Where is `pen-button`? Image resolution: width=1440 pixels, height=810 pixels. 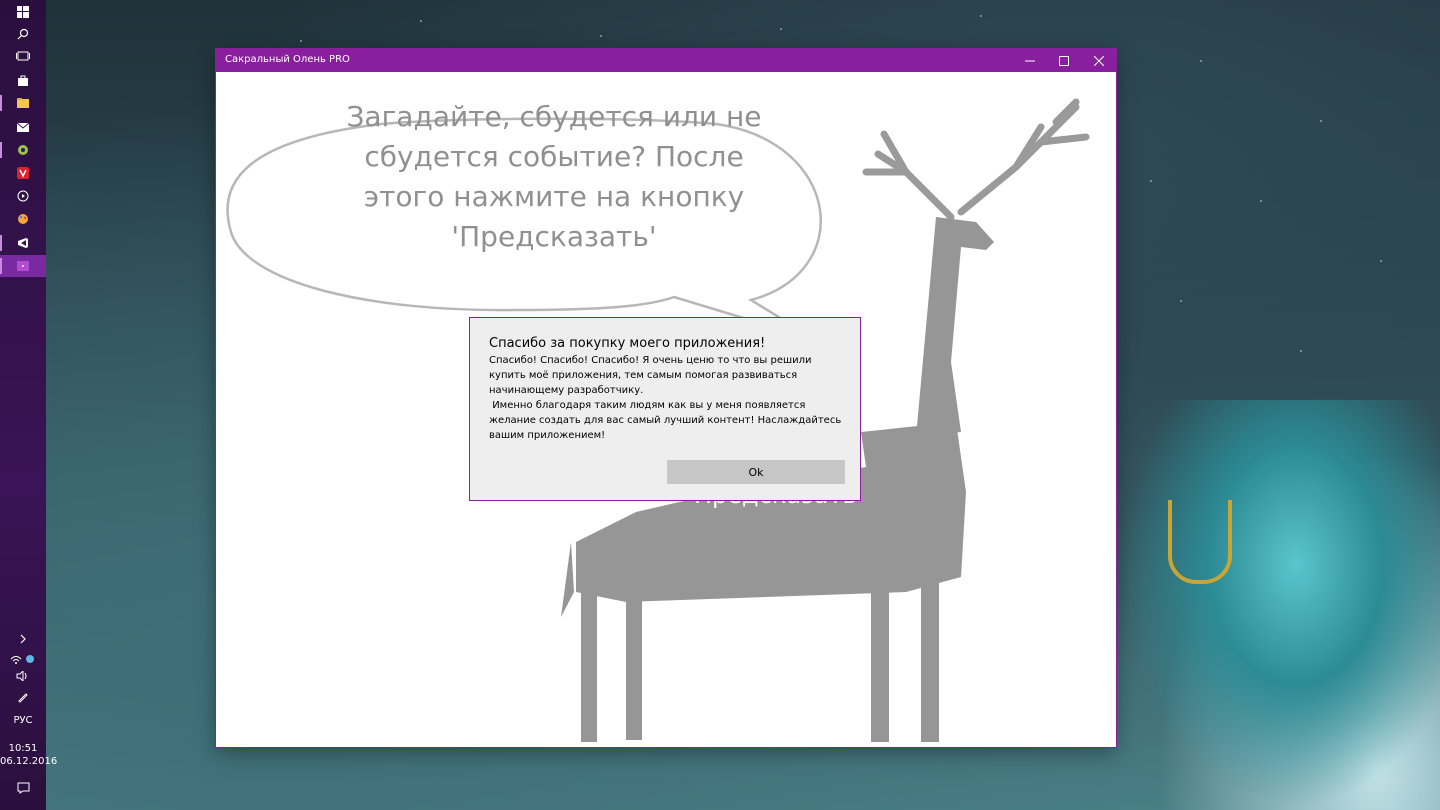
pen-button is located at coordinates (23, 697).